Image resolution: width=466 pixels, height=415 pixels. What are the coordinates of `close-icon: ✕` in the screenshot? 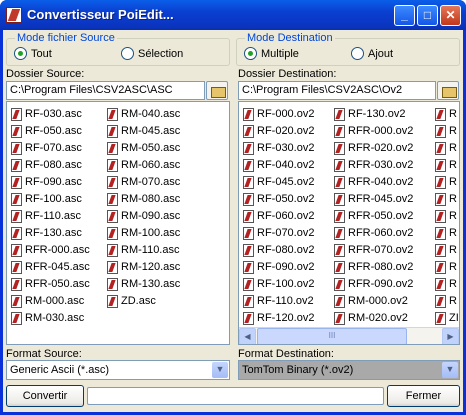 It's located at (450, 15).